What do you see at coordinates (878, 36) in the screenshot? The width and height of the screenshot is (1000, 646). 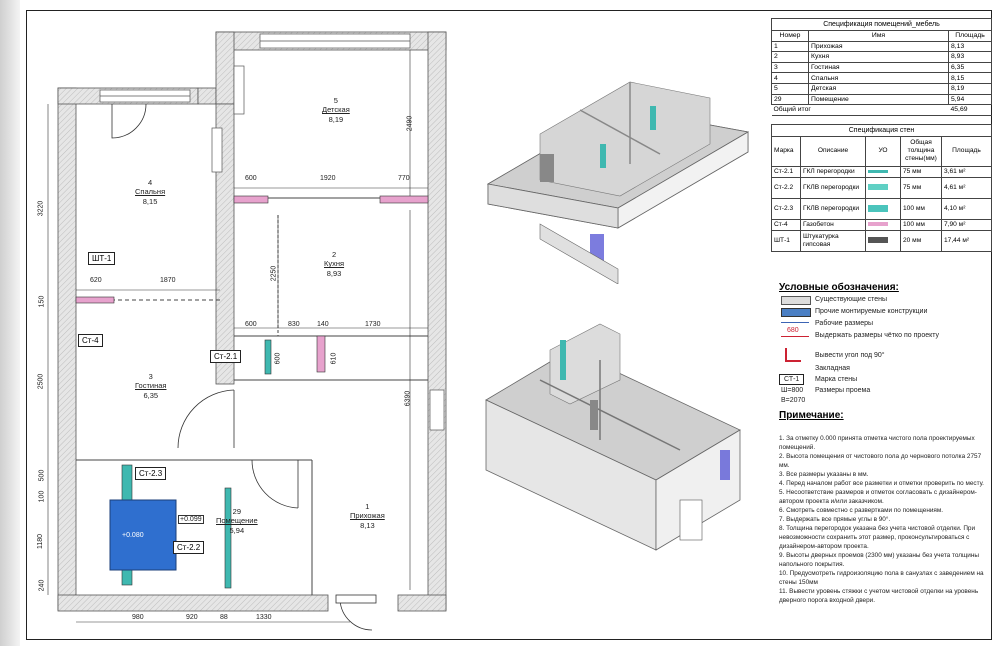 I see `col-name: Имя` at bounding box center [878, 36].